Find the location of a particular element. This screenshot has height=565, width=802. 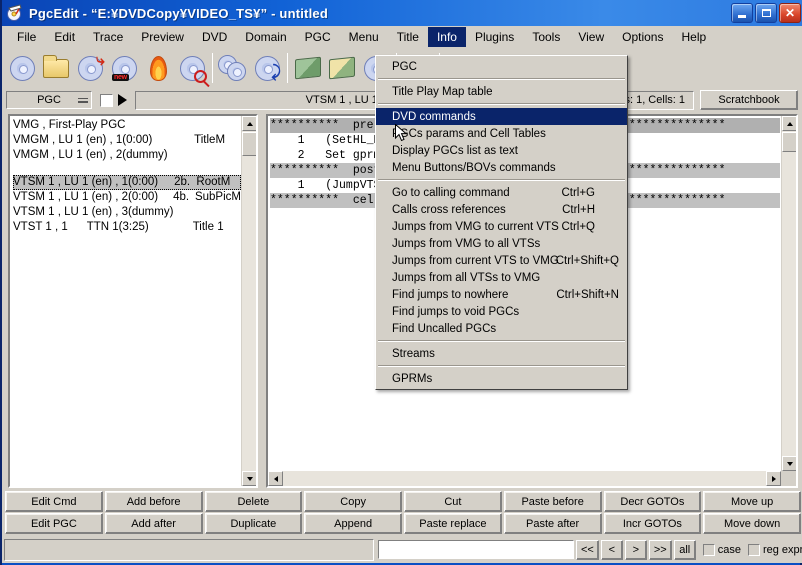

menu-option-dvd-commands: DVD commands is located at coordinates (501, 116).